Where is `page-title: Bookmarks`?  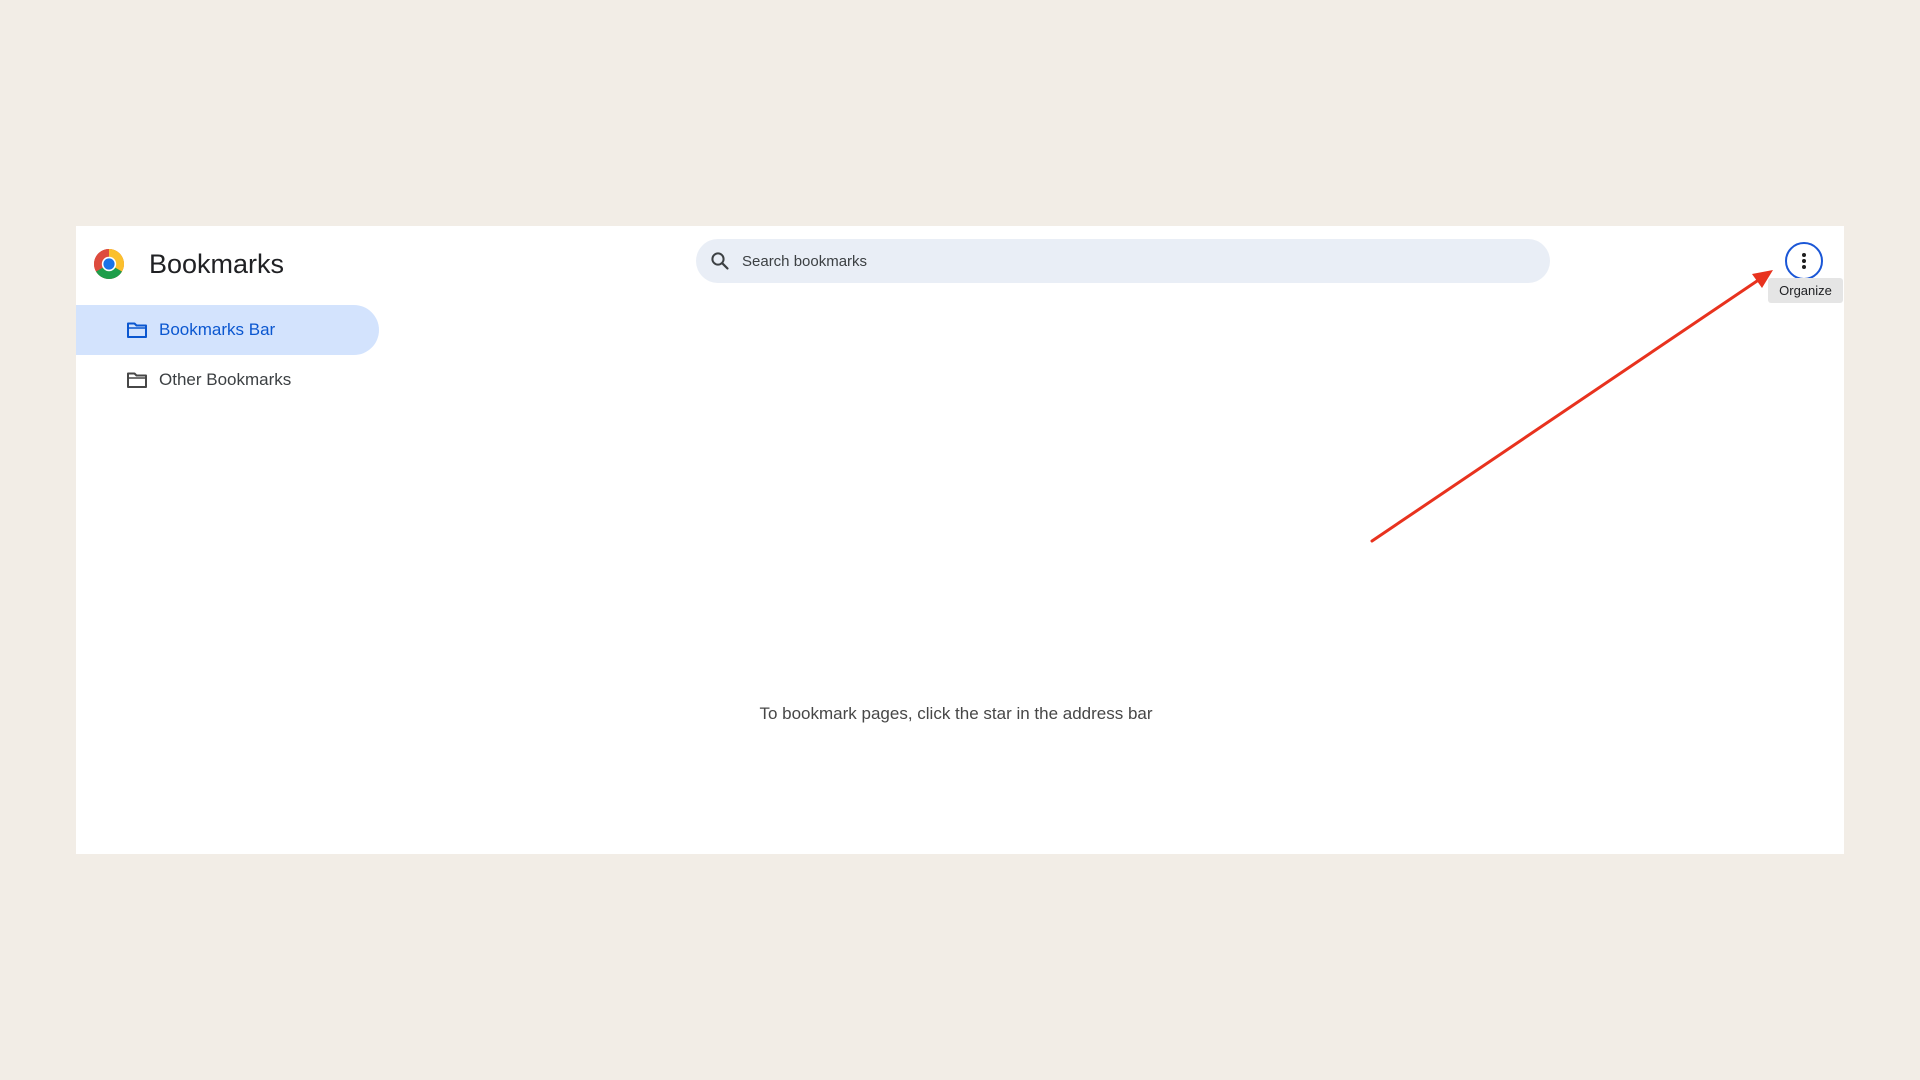 page-title: Bookmarks is located at coordinates (217, 264).